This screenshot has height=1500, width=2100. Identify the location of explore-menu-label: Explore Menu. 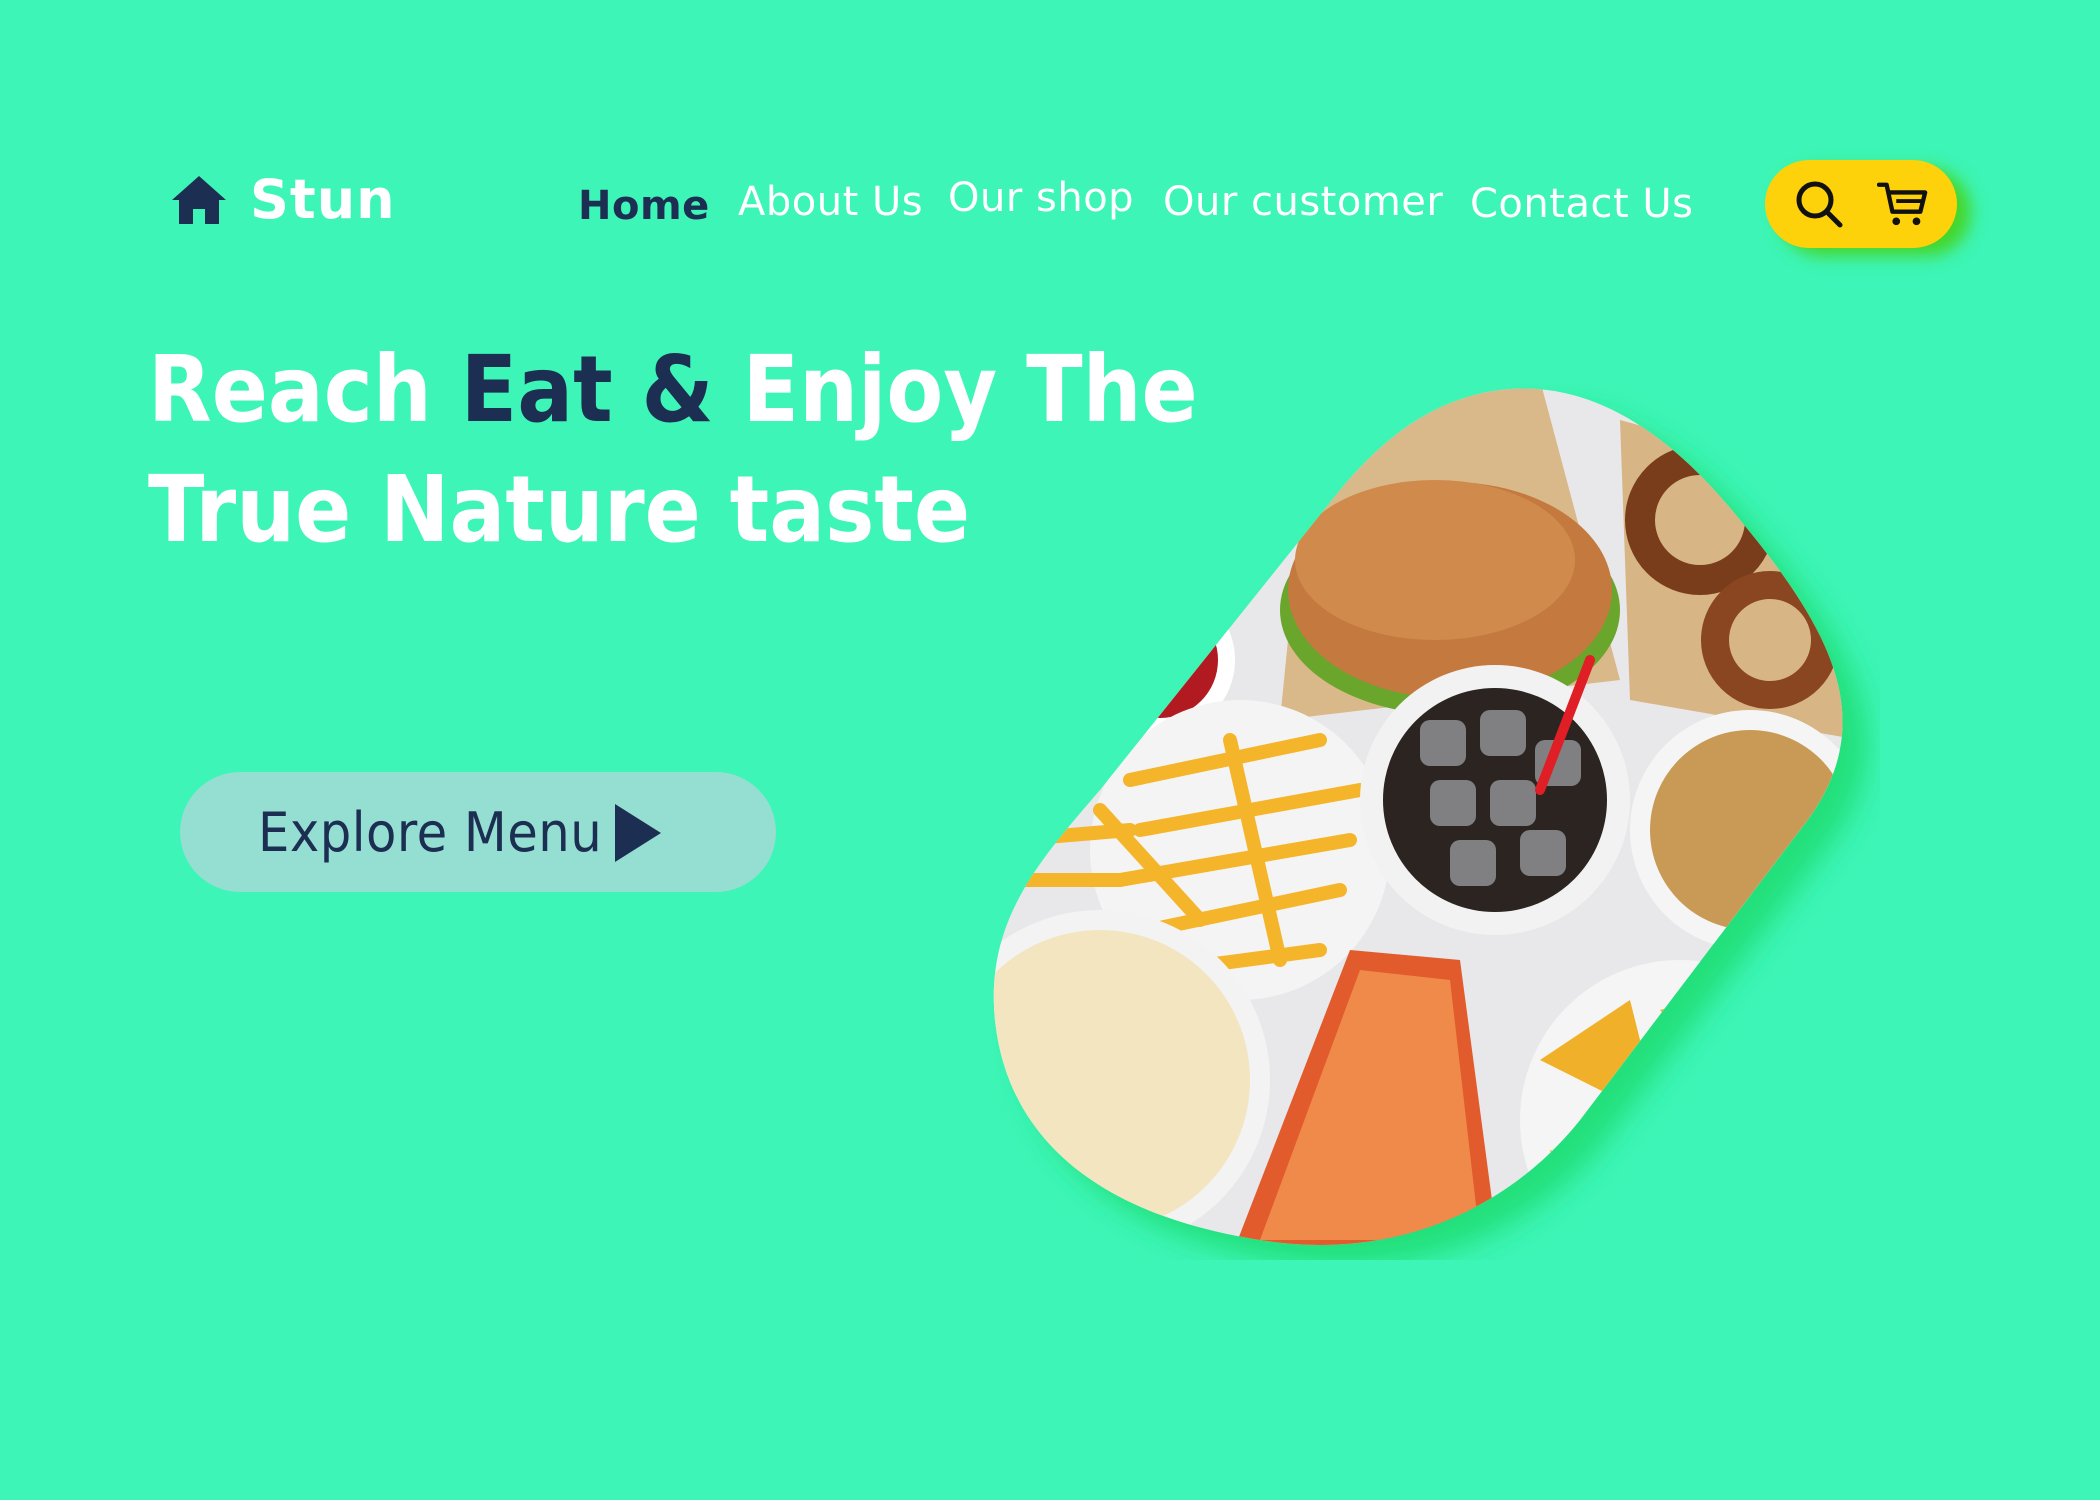
(430, 832).